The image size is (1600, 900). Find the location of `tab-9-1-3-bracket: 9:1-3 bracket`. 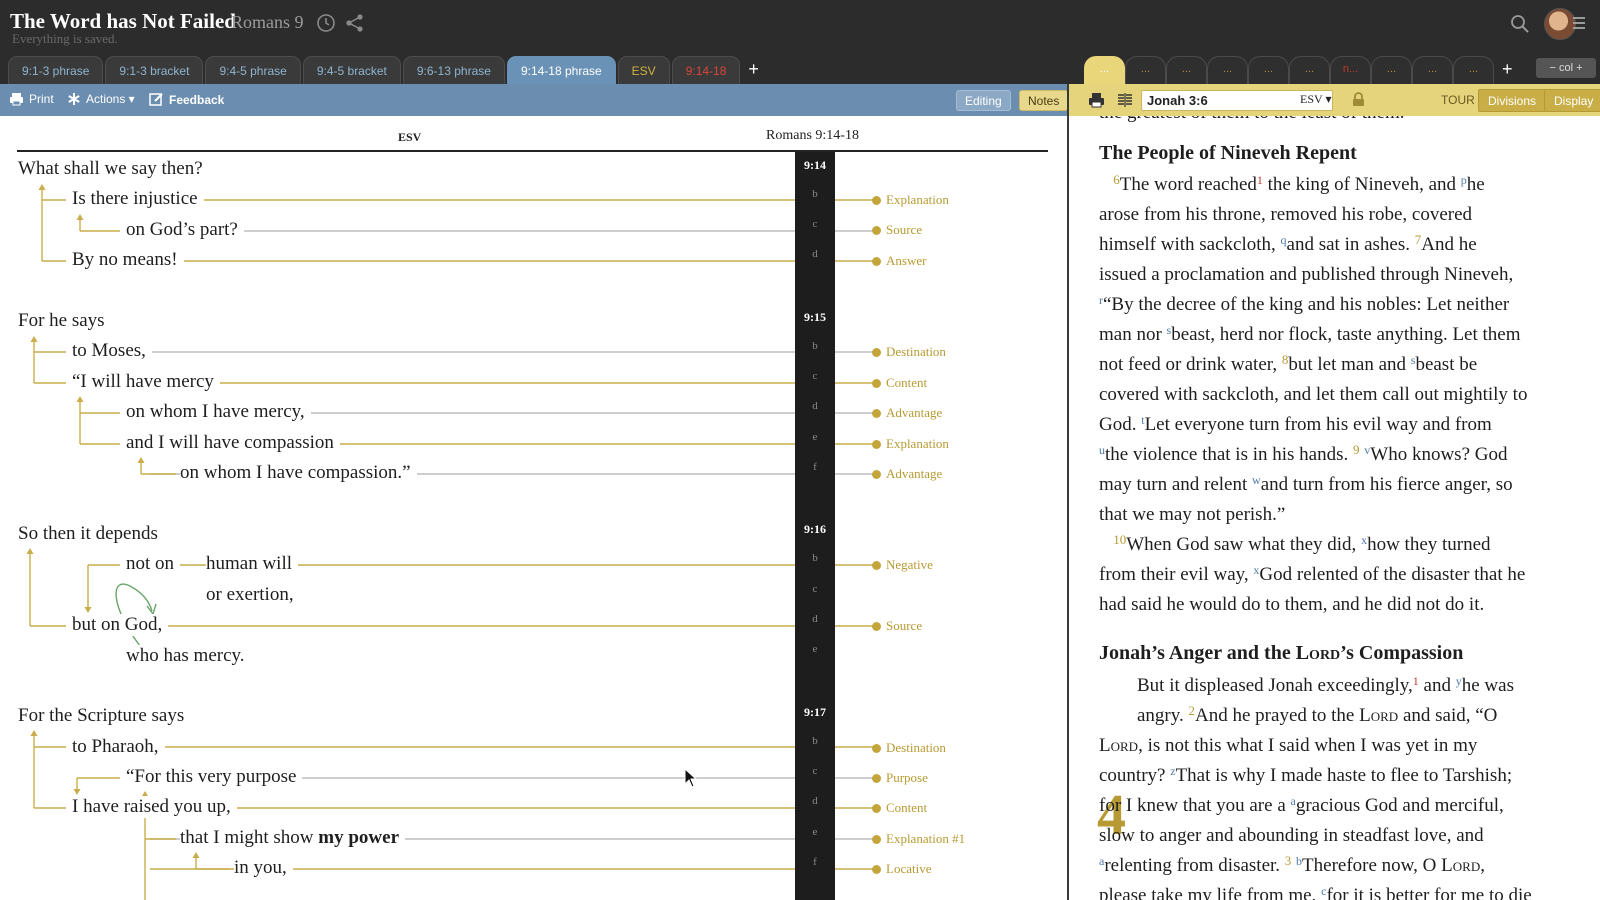

tab-9-1-3-bracket: 9:1-3 bracket is located at coordinates (154, 70).